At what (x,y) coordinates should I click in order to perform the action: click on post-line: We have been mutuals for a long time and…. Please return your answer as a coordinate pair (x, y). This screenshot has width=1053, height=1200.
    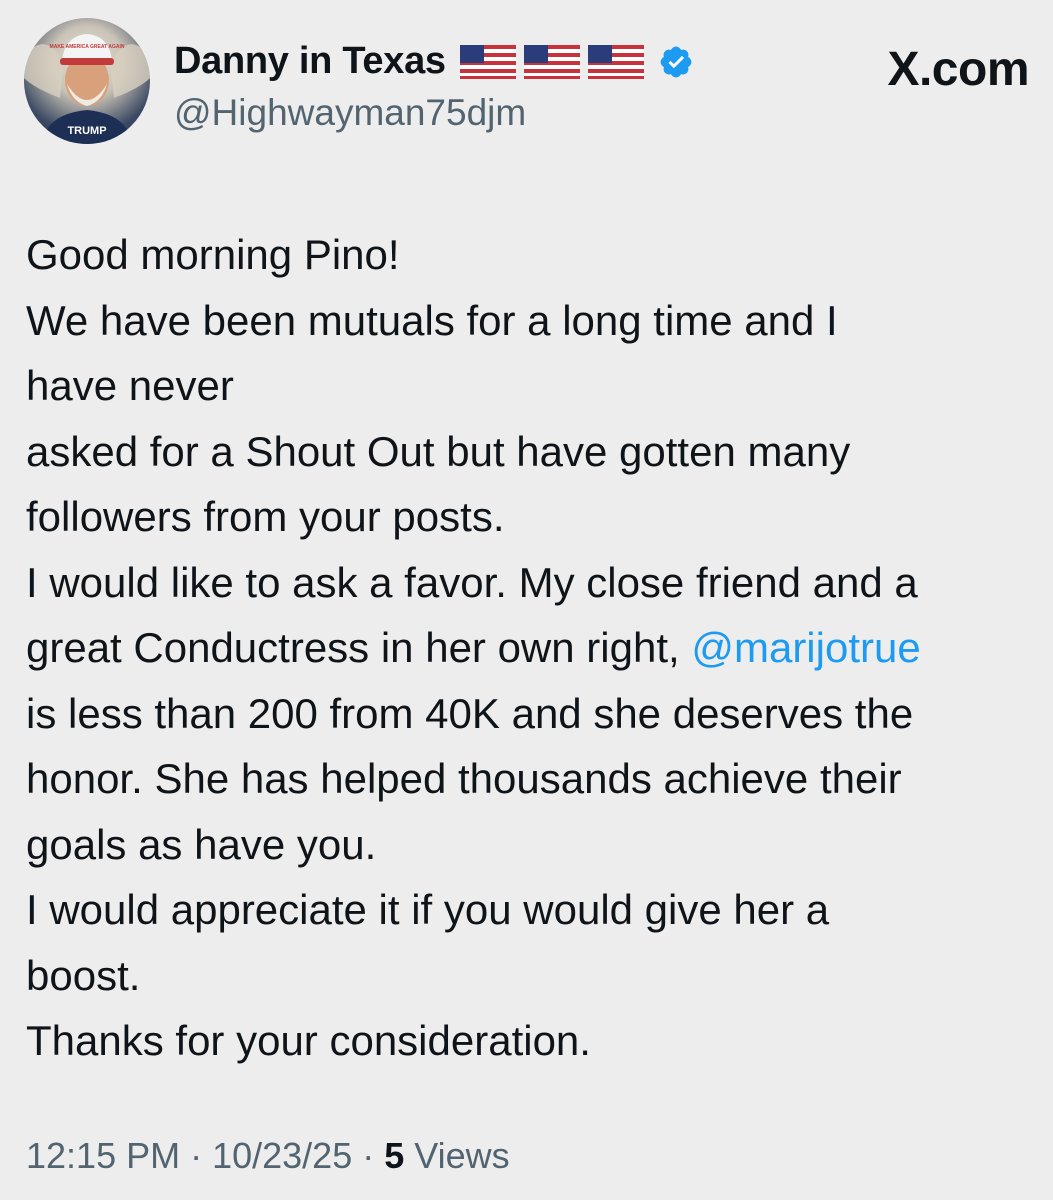
    Looking at the image, I should click on (432, 320).